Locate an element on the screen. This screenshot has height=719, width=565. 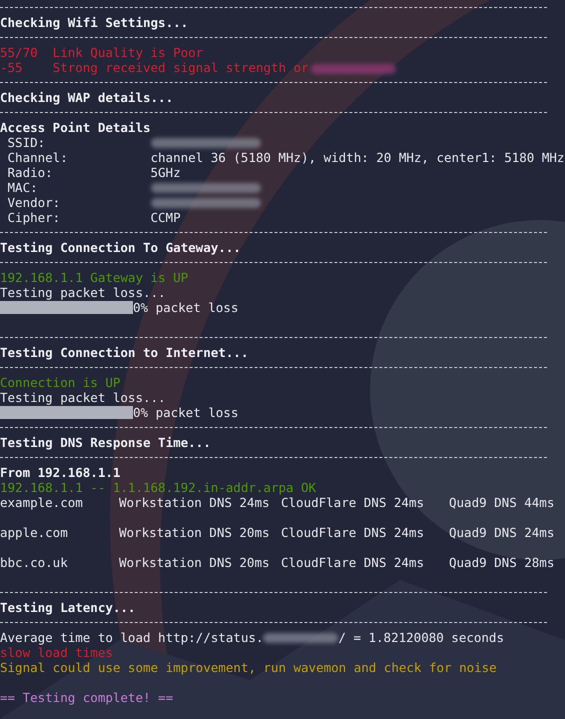
latency-text: / = 1.82120080 seconds is located at coordinates (421, 637).